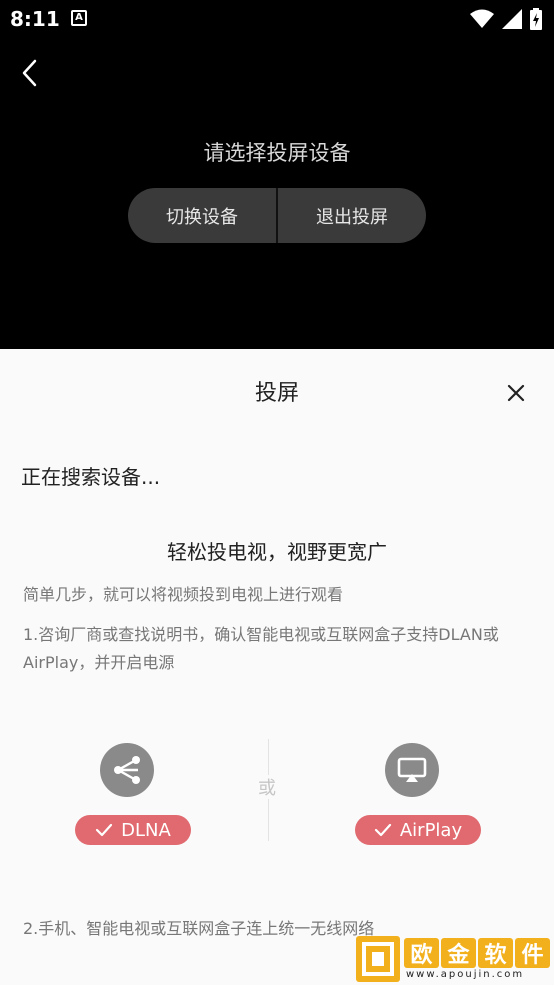 This screenshot has height=985, width=554. Describe the element at coordinates (512, 19) in the screenshot. I see `signal-icon` at that location.